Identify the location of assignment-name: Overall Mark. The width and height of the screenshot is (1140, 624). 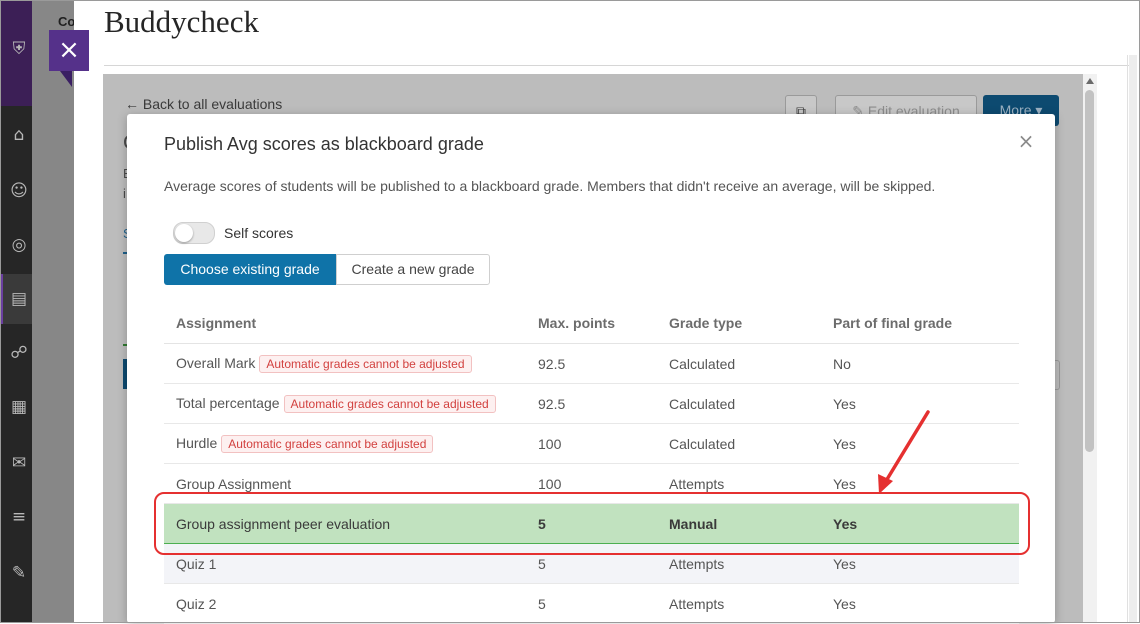
(216, 362).